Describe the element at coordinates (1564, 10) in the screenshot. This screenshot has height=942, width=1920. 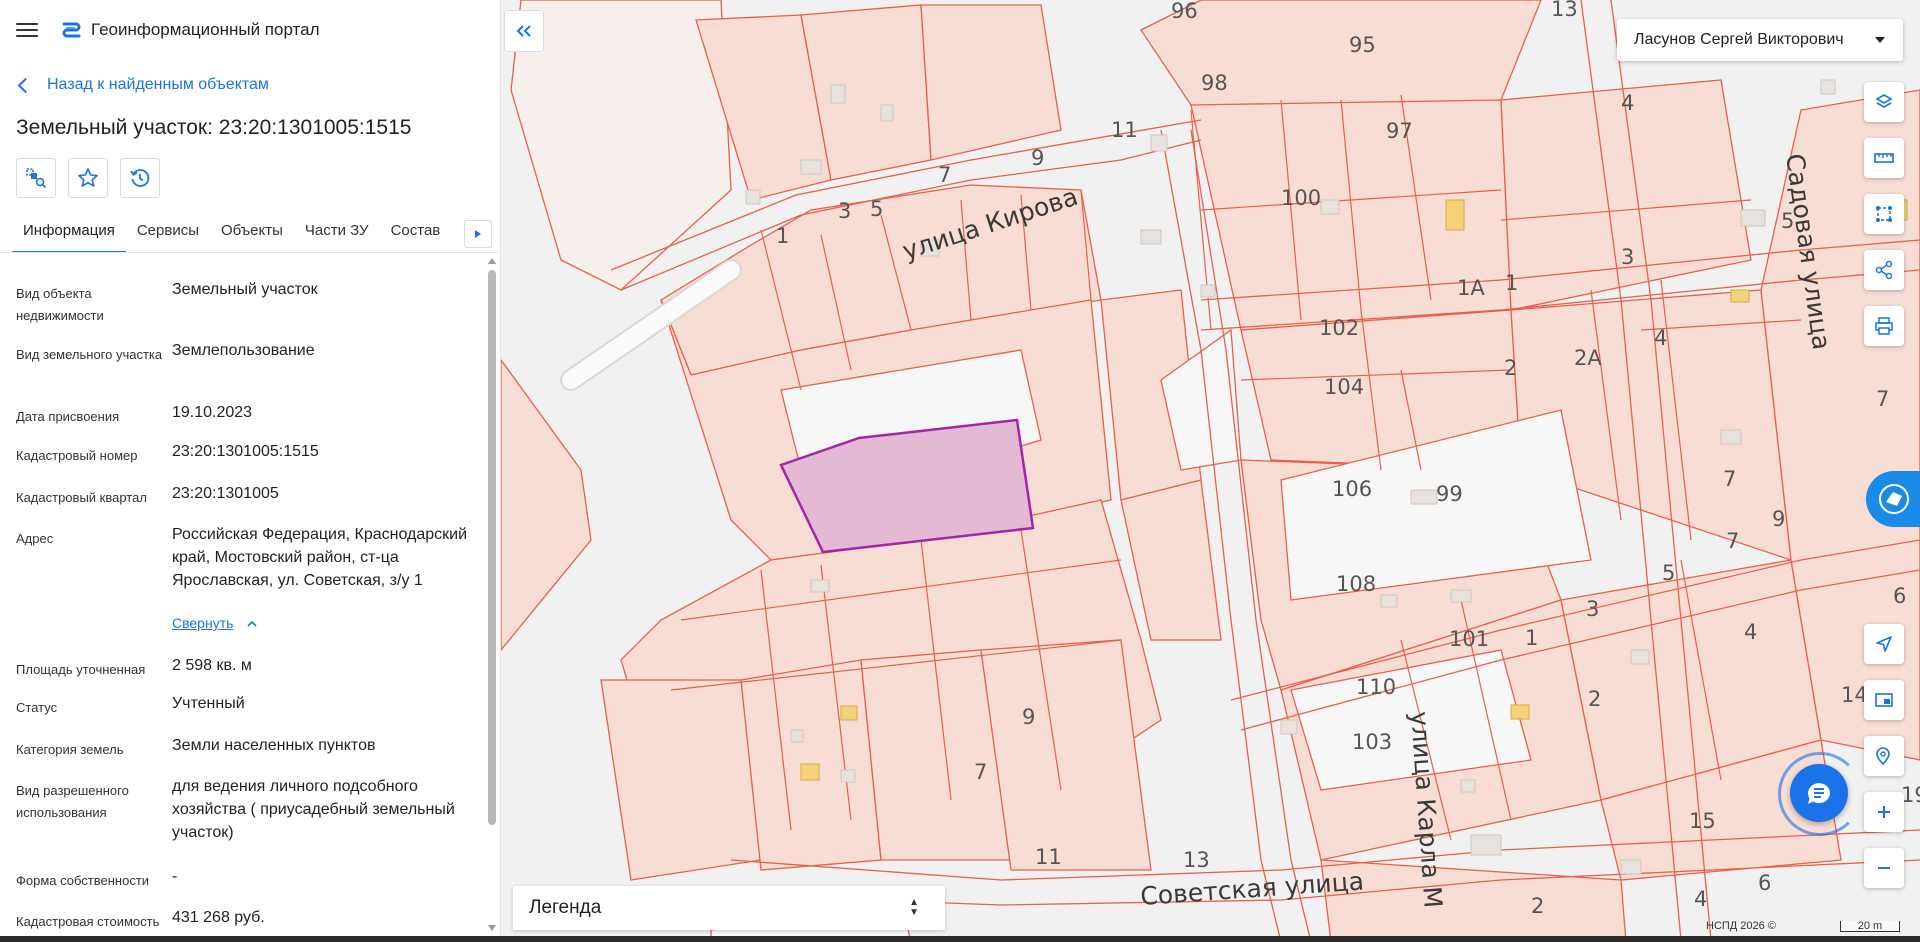
I see `house-number: 13` at that location.